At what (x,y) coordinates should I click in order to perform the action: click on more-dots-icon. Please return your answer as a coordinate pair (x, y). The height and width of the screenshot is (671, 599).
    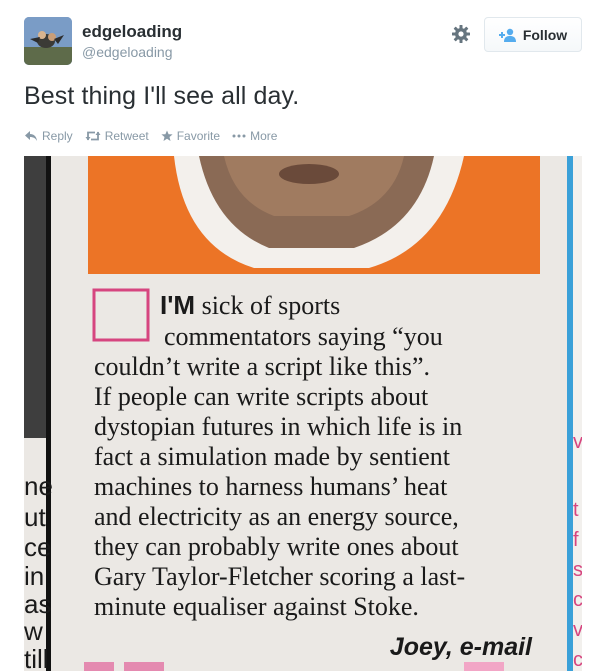
    Looking at the image, I should click on (239, 136).